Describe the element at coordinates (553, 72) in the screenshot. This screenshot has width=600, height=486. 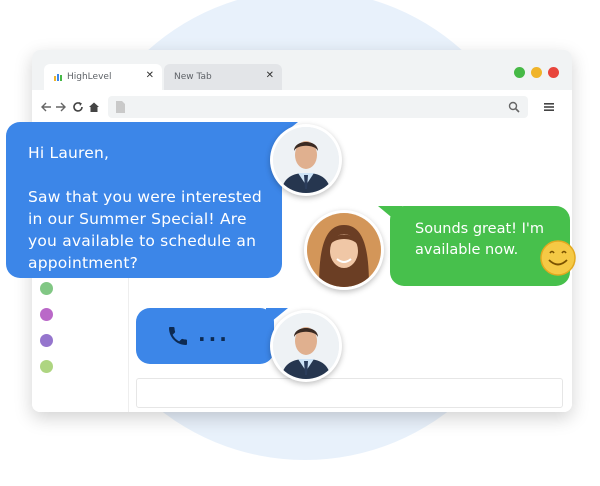
I see `close-window-button` at that location.